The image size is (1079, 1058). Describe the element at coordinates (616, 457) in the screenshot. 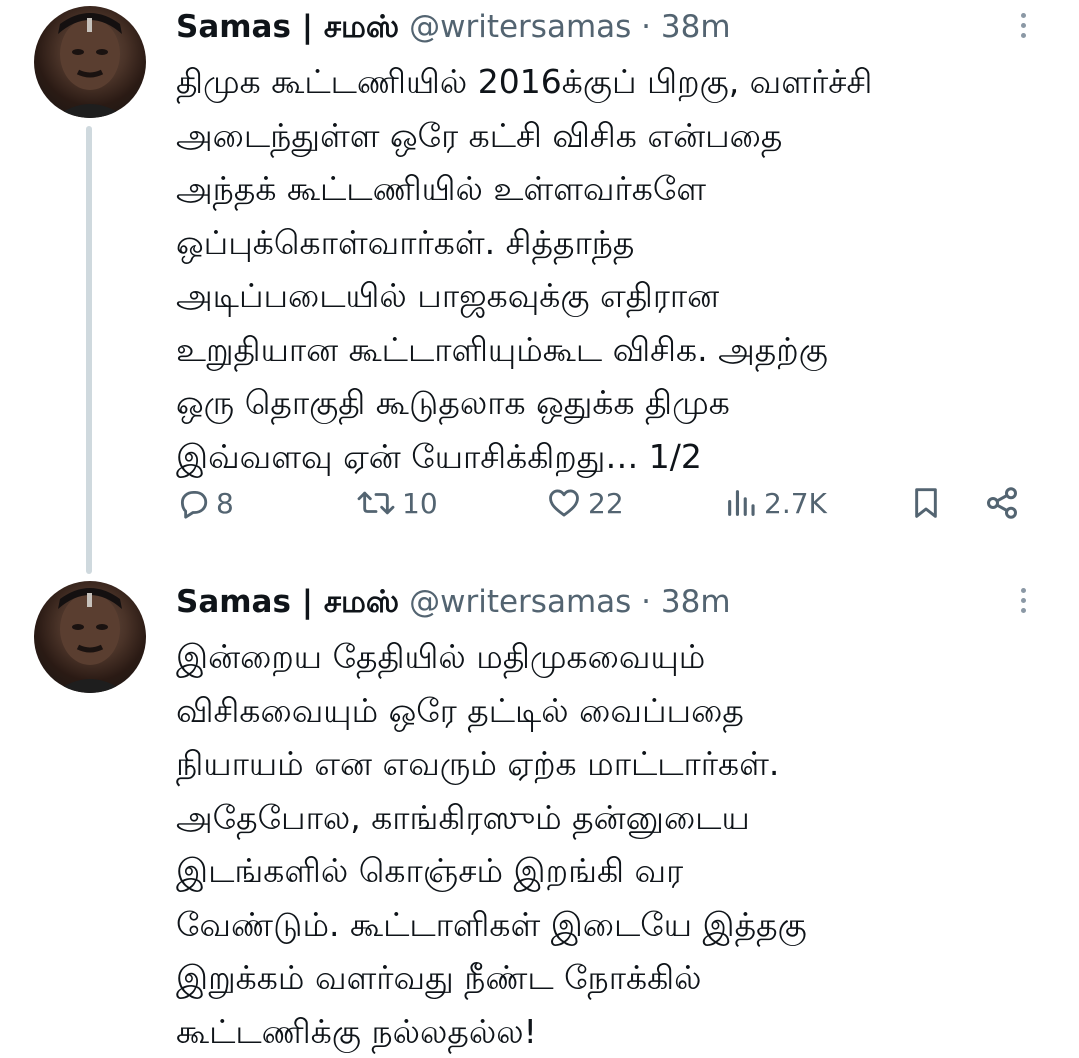

I see `text-line: இவ்வளவு ஏன் யோசிக்கிறது… 1/2` at that location.